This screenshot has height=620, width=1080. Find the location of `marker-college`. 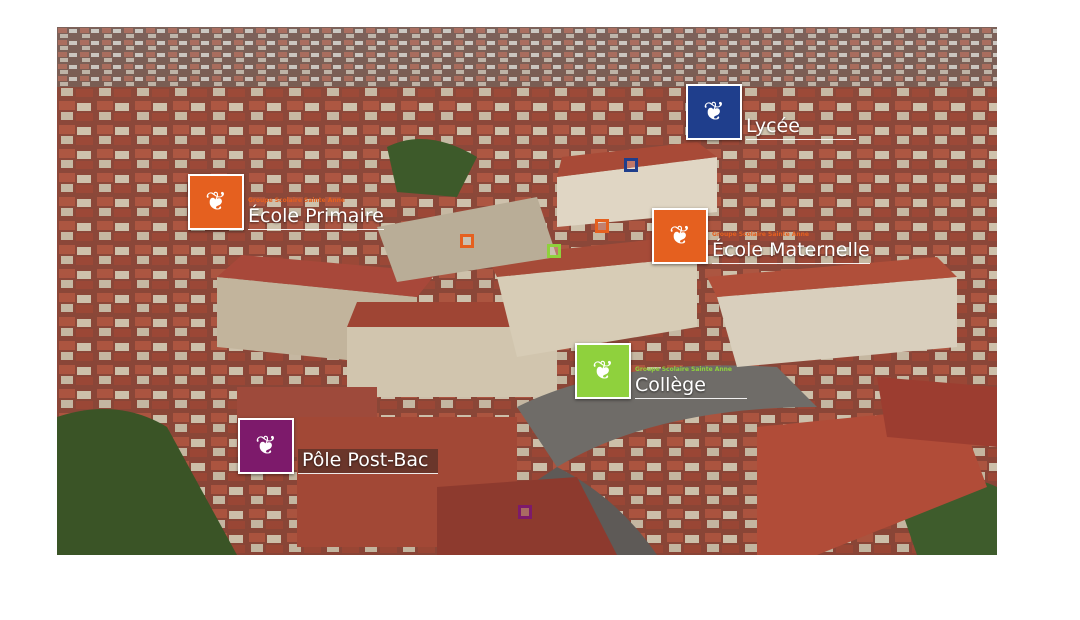

marker-college is located at coordinates (554, 251).